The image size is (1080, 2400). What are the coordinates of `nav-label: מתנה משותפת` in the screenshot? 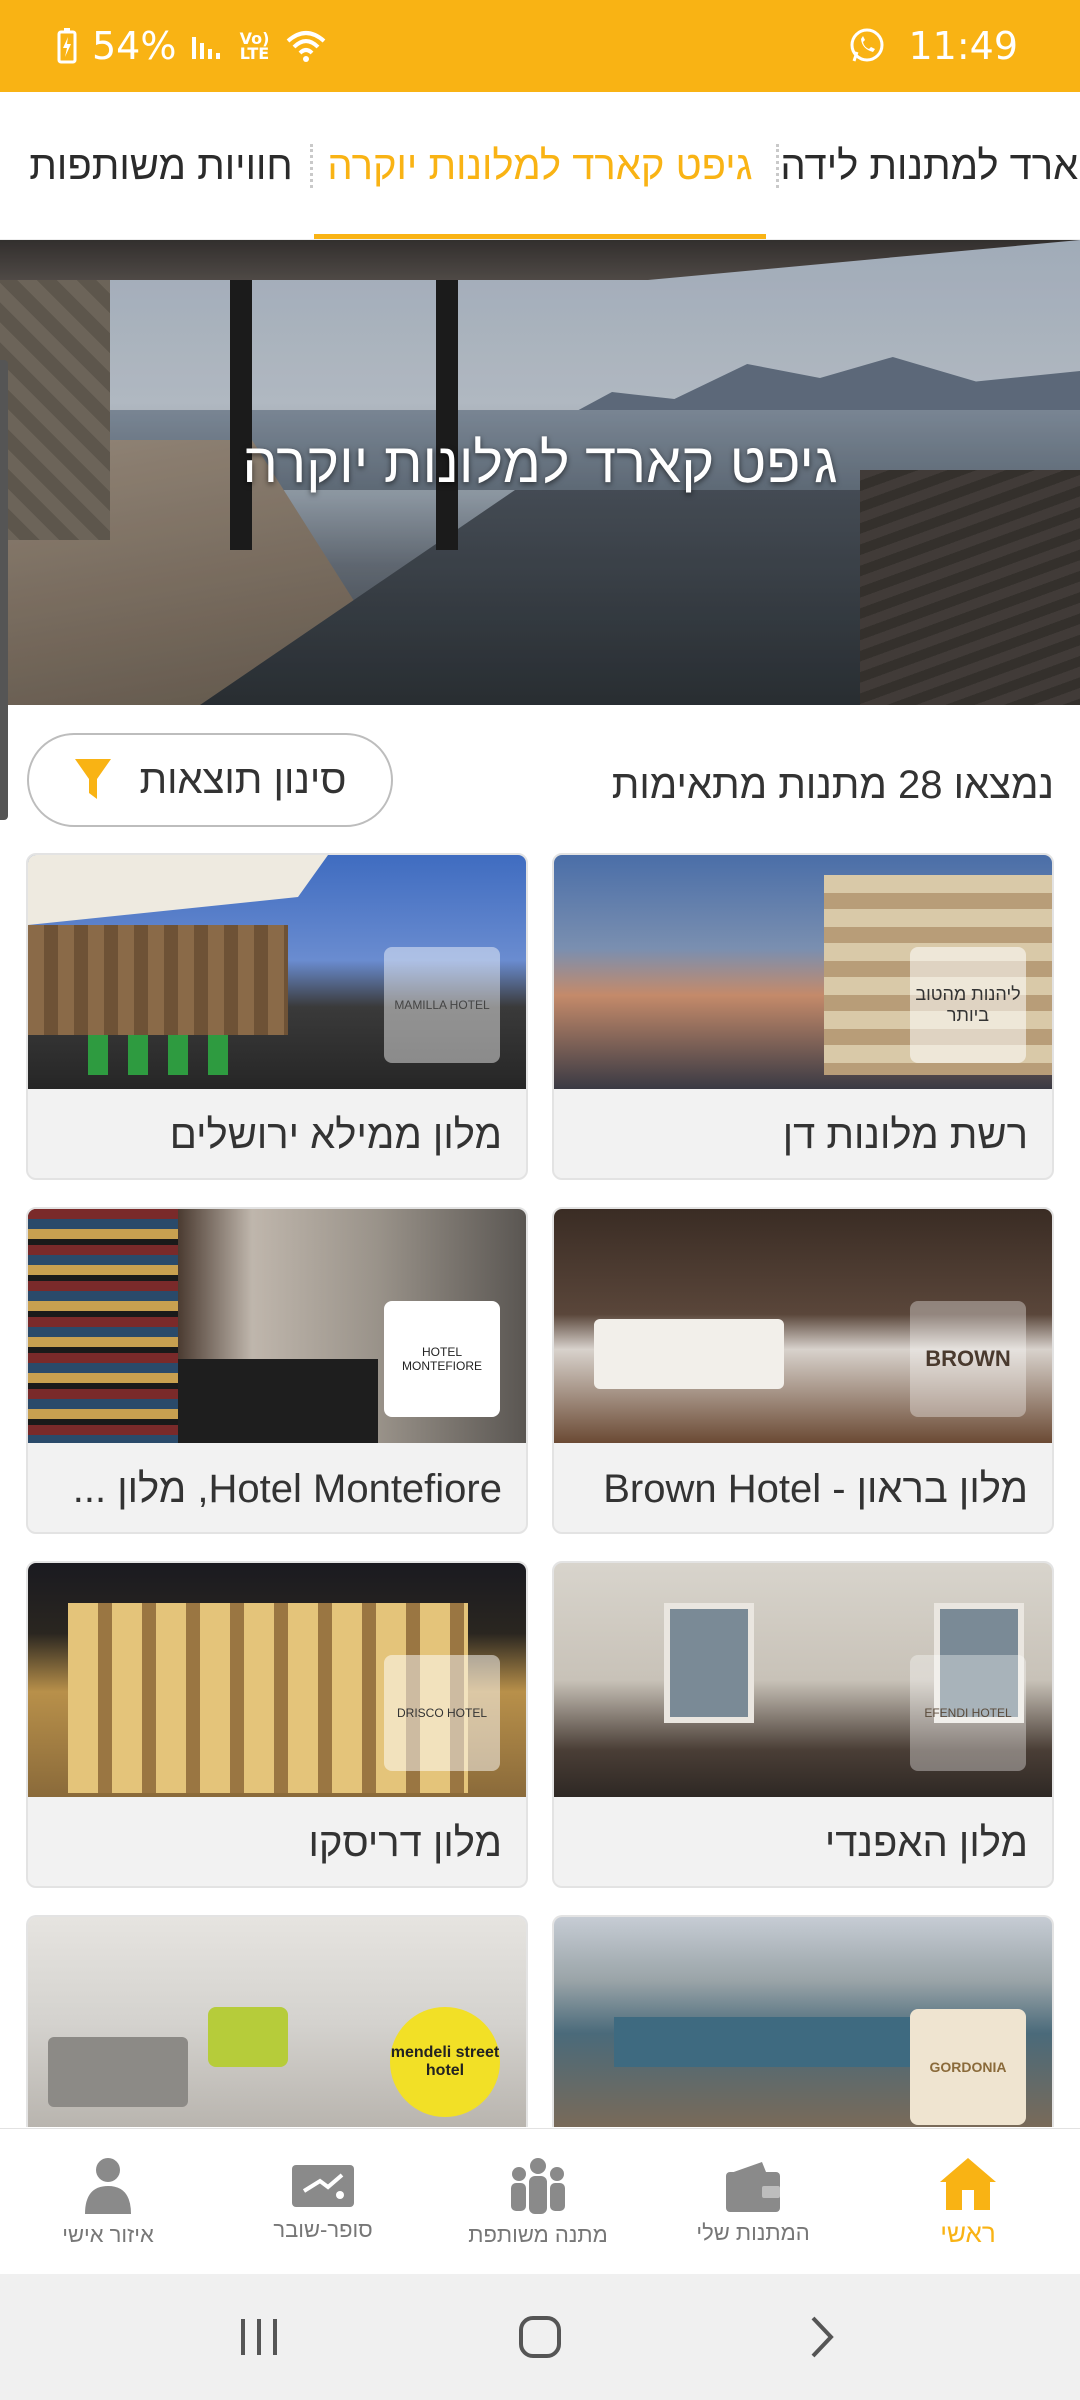 It's located at (538, 2234).